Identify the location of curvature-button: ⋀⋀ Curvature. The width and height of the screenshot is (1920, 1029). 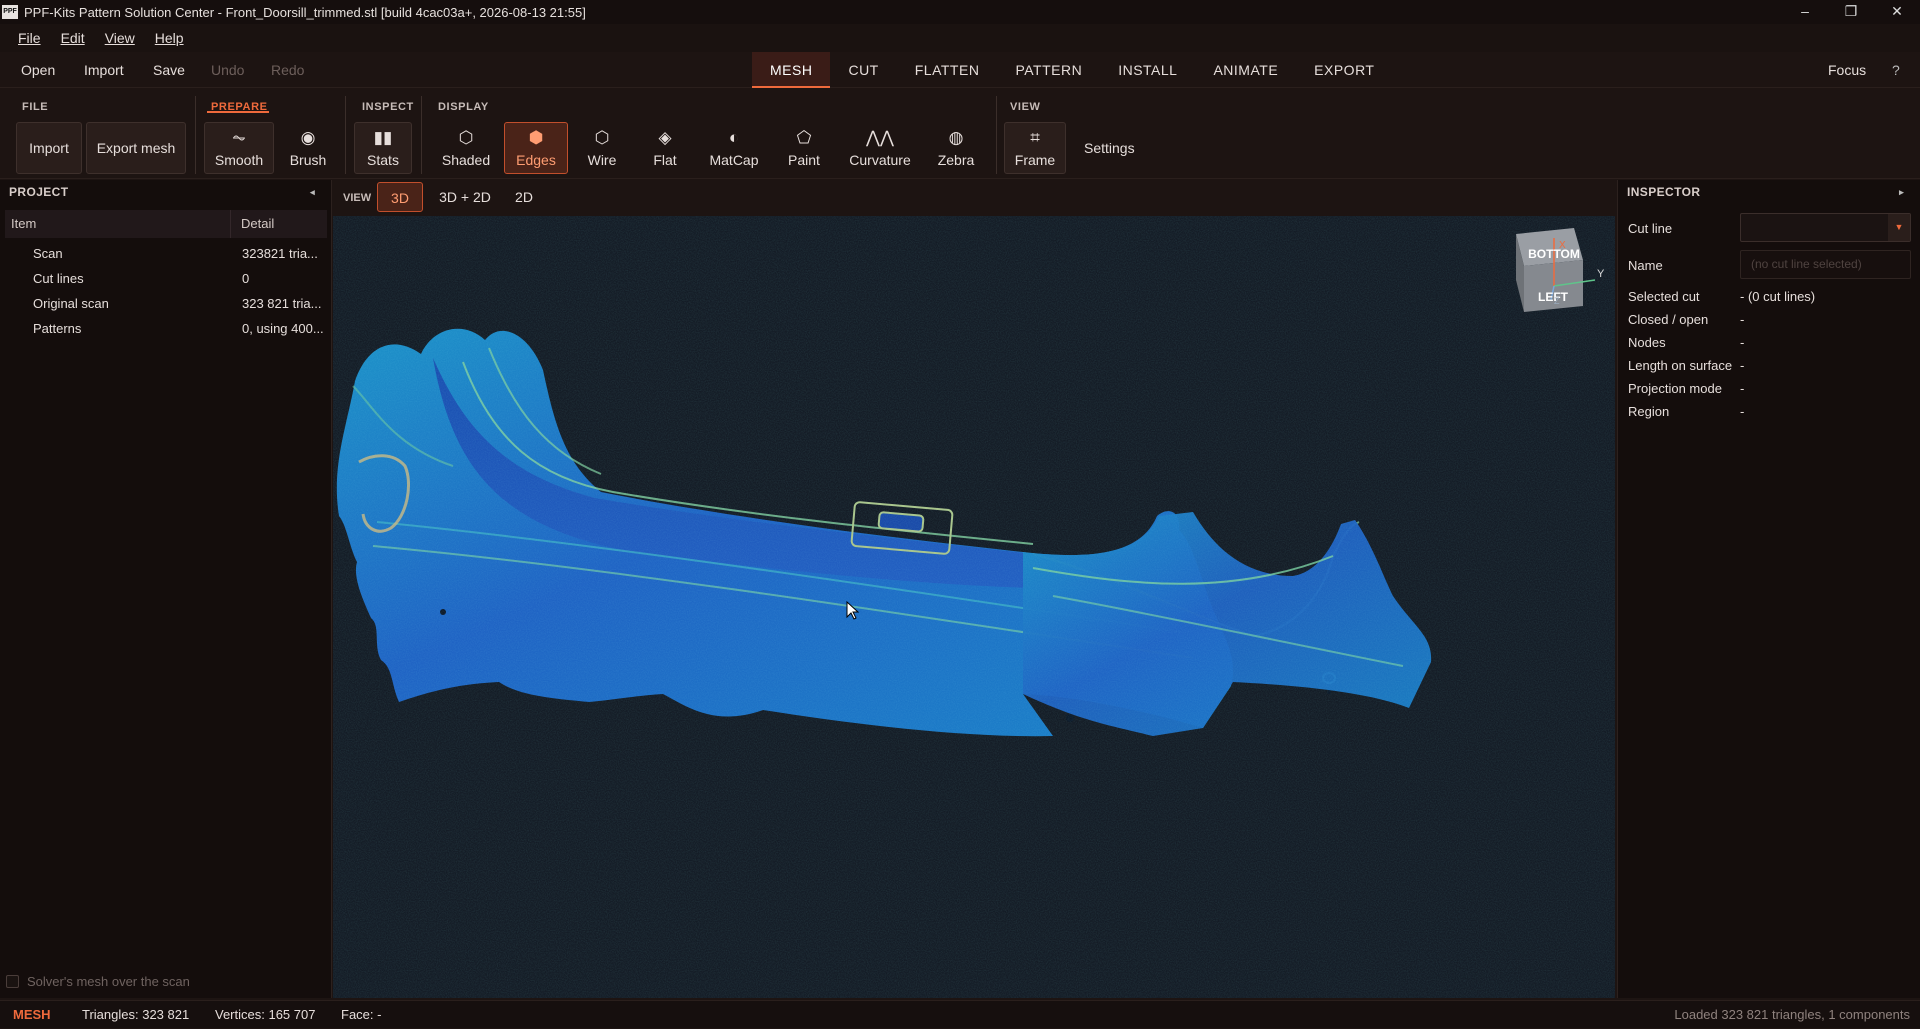
(880, 148).